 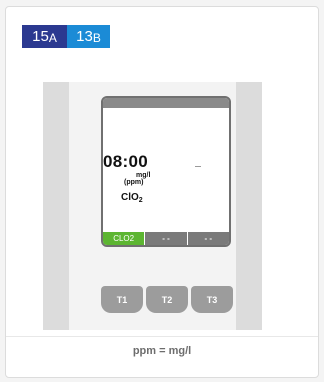 I want to click on footer-note: ppm = mg/l, so click(x=162, y=351).